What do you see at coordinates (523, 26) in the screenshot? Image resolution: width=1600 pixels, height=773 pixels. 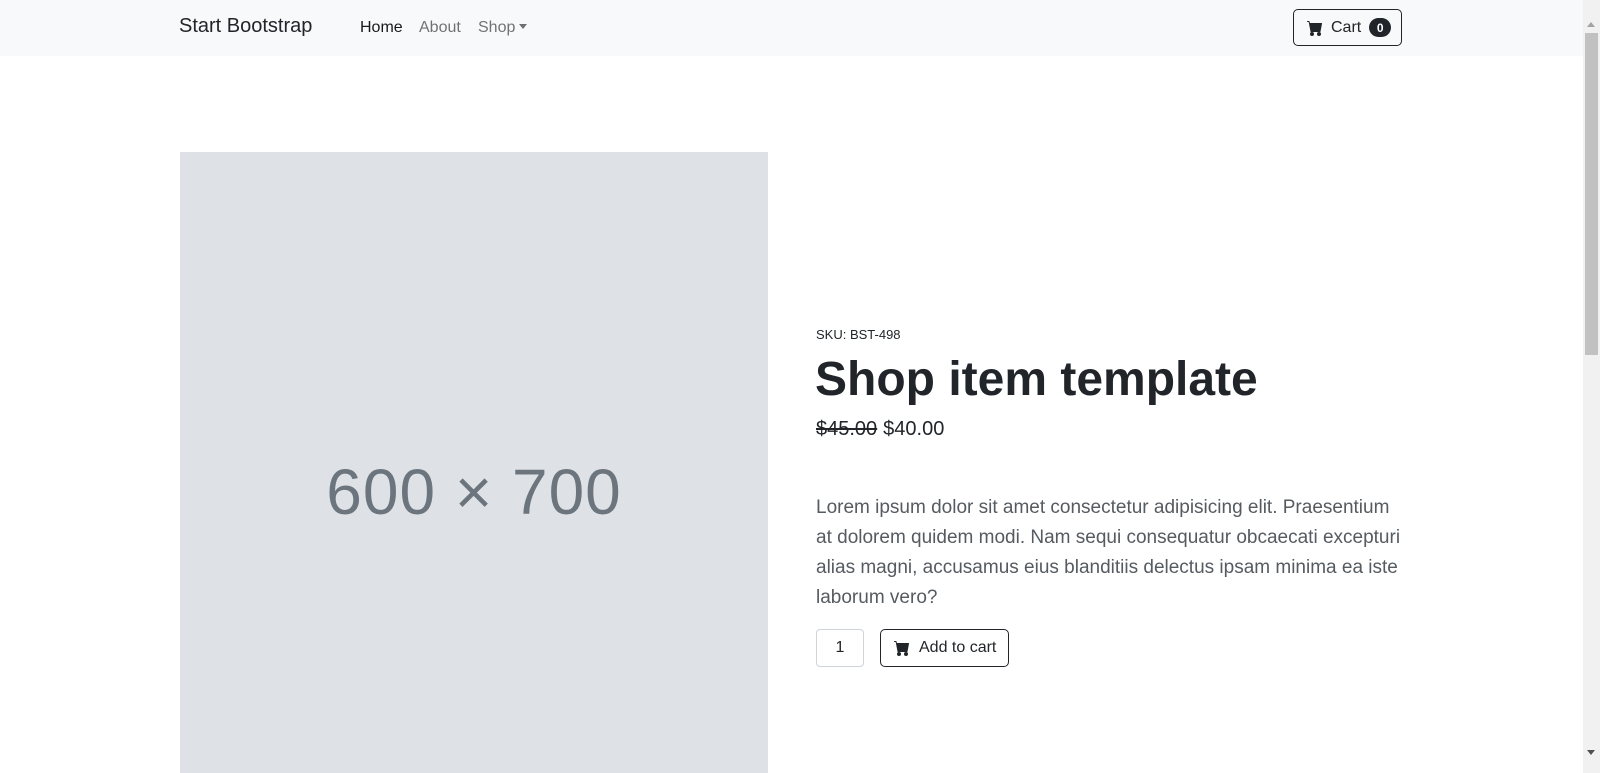 I see `chevron-down-icon` at bounding box center [523, 26].